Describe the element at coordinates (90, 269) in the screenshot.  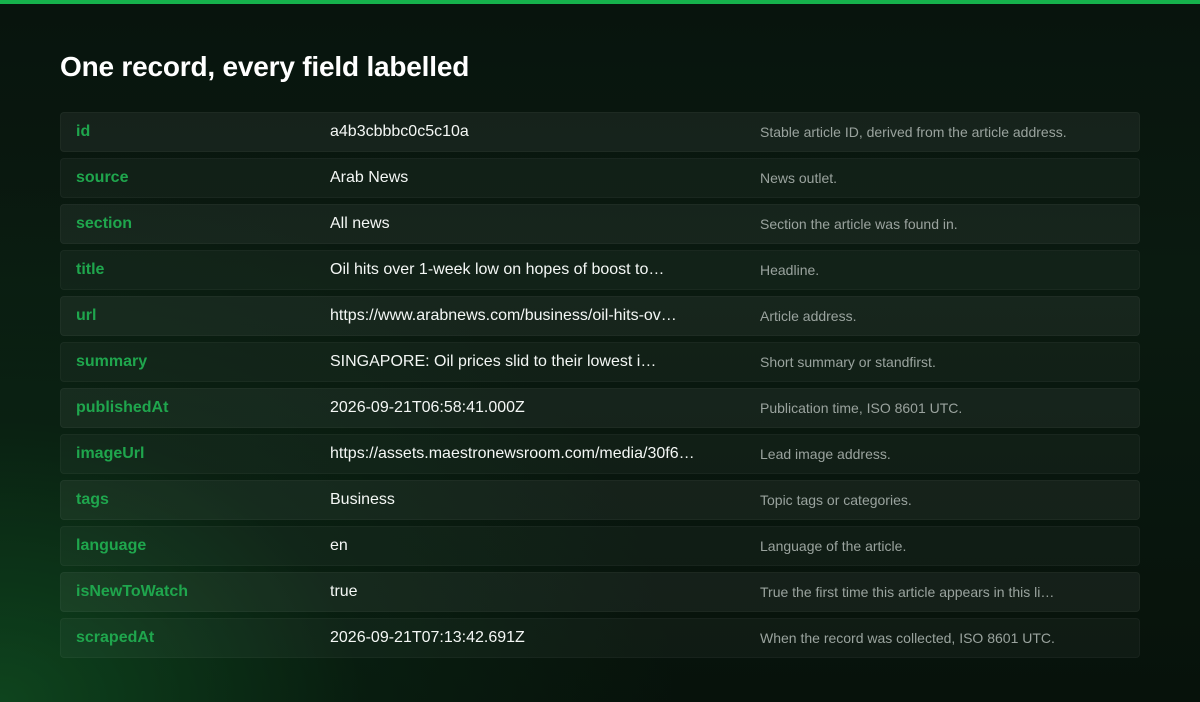
I see `field-key: title` at that location.